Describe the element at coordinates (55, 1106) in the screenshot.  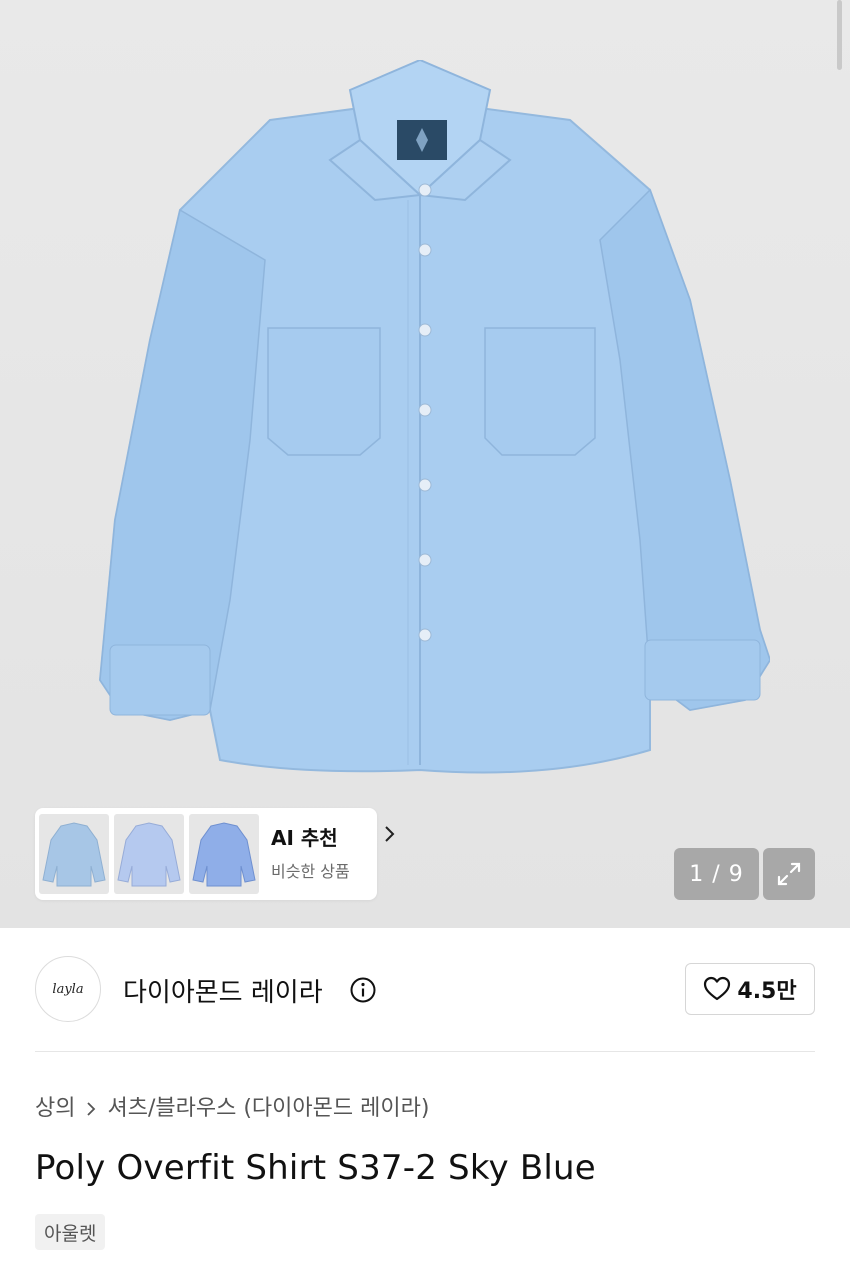
I see `breadcrumb-category: 상의` at that location.